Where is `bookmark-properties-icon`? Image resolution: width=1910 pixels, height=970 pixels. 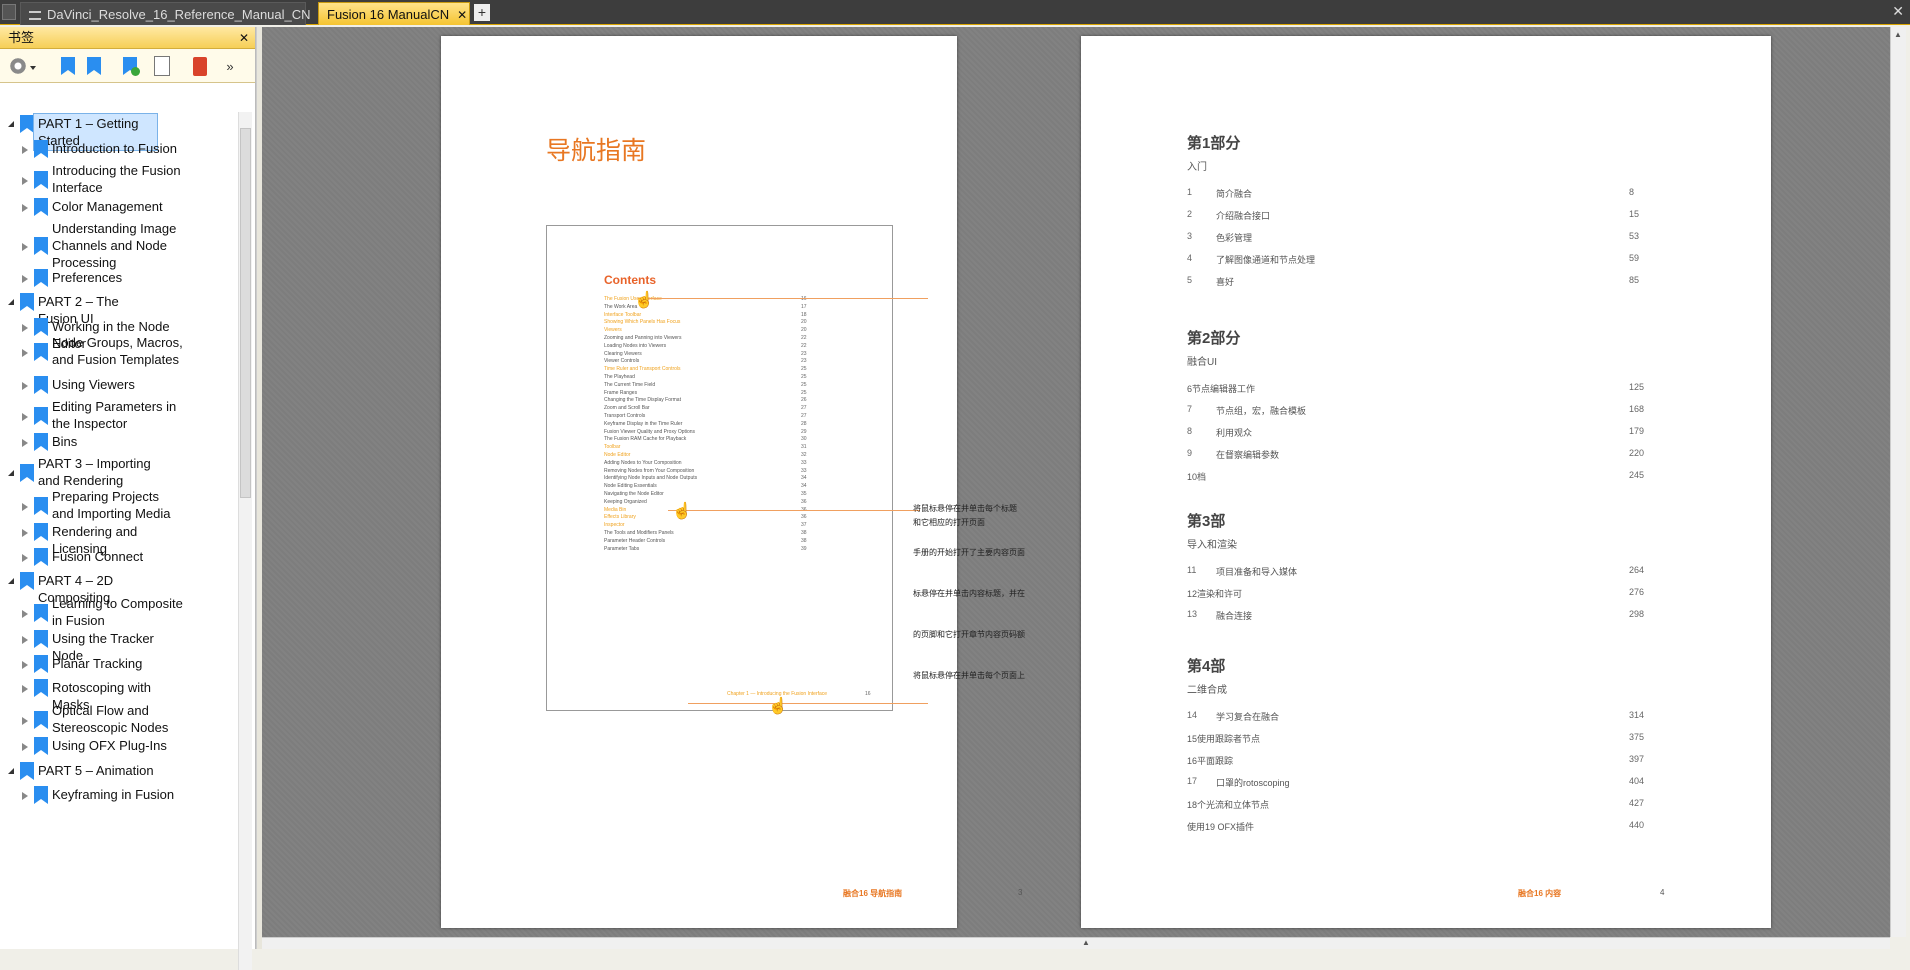
bookmark-properties-icon is located at coordinates (162, 66).